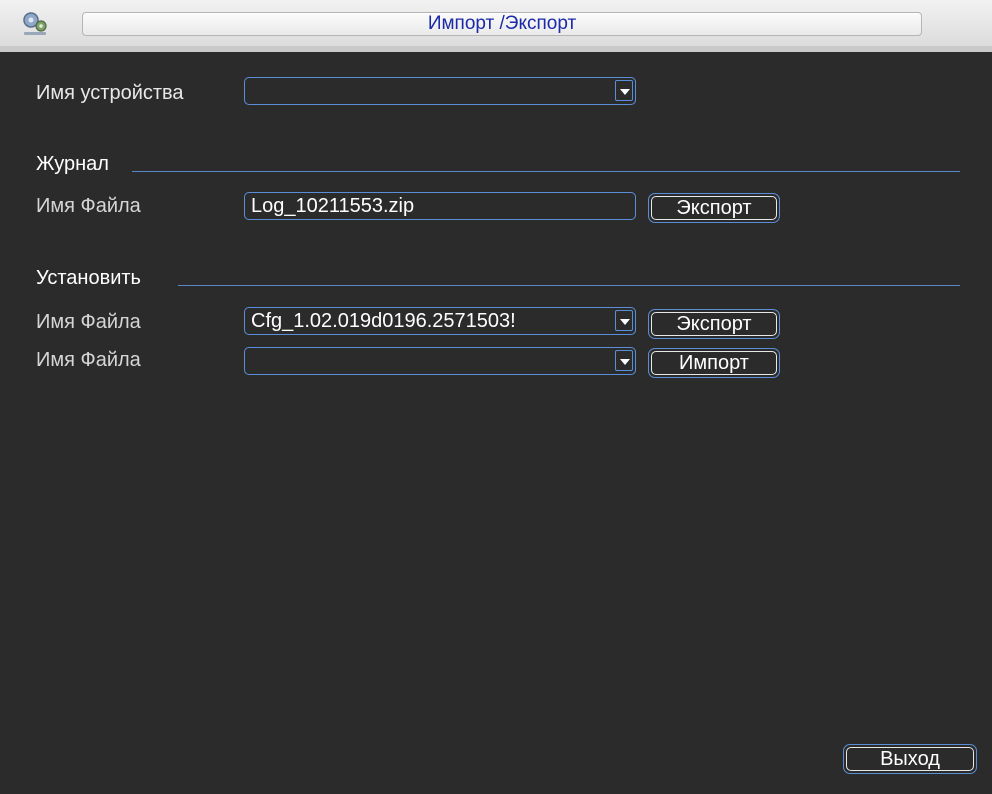 The width and height of the screenshot is (992, 794). I want to click on log-export-button: Экспорт, so click(714, 208).